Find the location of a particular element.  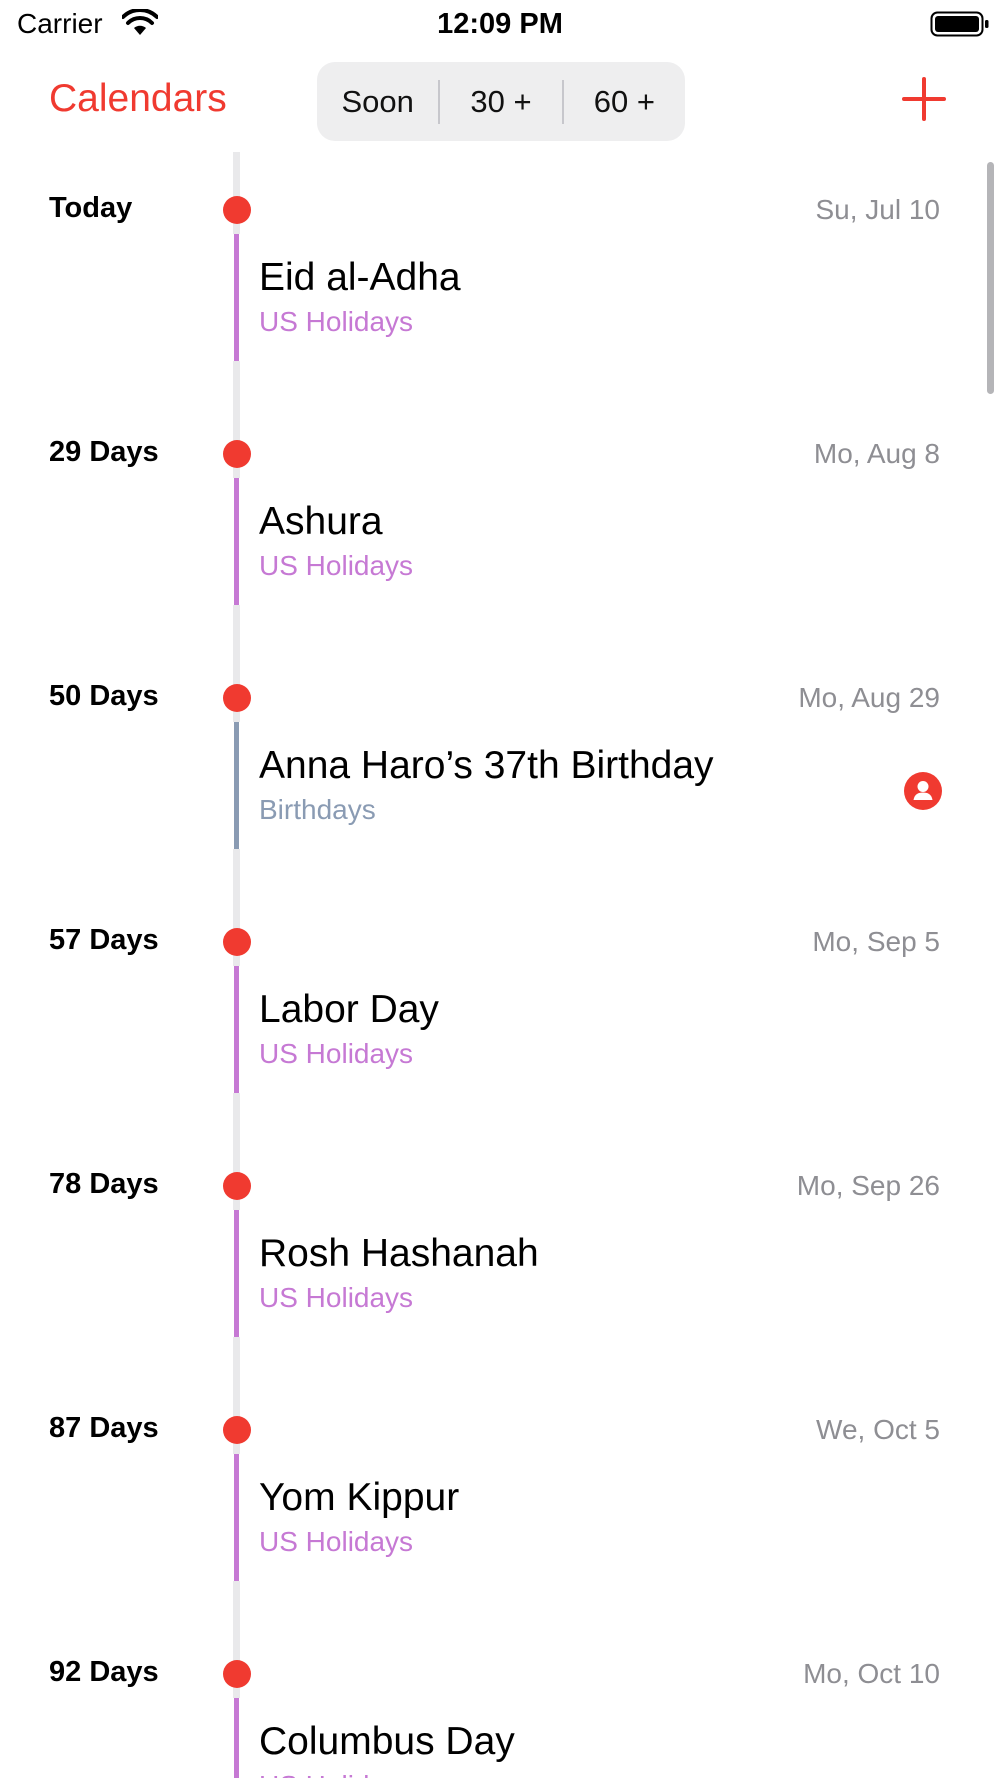

calendars-button: Calendars is located at coordinates (138, 99).